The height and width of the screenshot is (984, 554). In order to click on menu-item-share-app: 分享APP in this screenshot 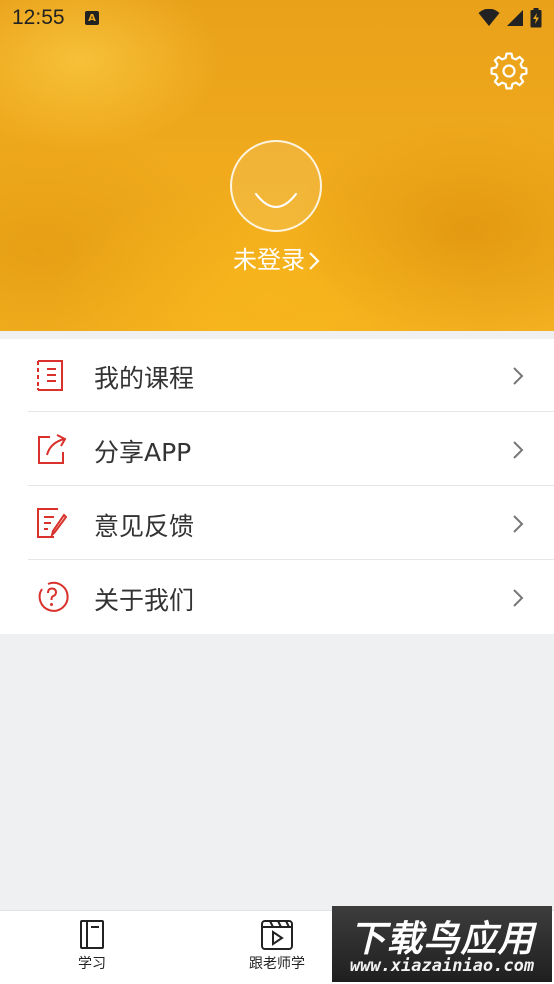, I will do `click(277, 449)`.